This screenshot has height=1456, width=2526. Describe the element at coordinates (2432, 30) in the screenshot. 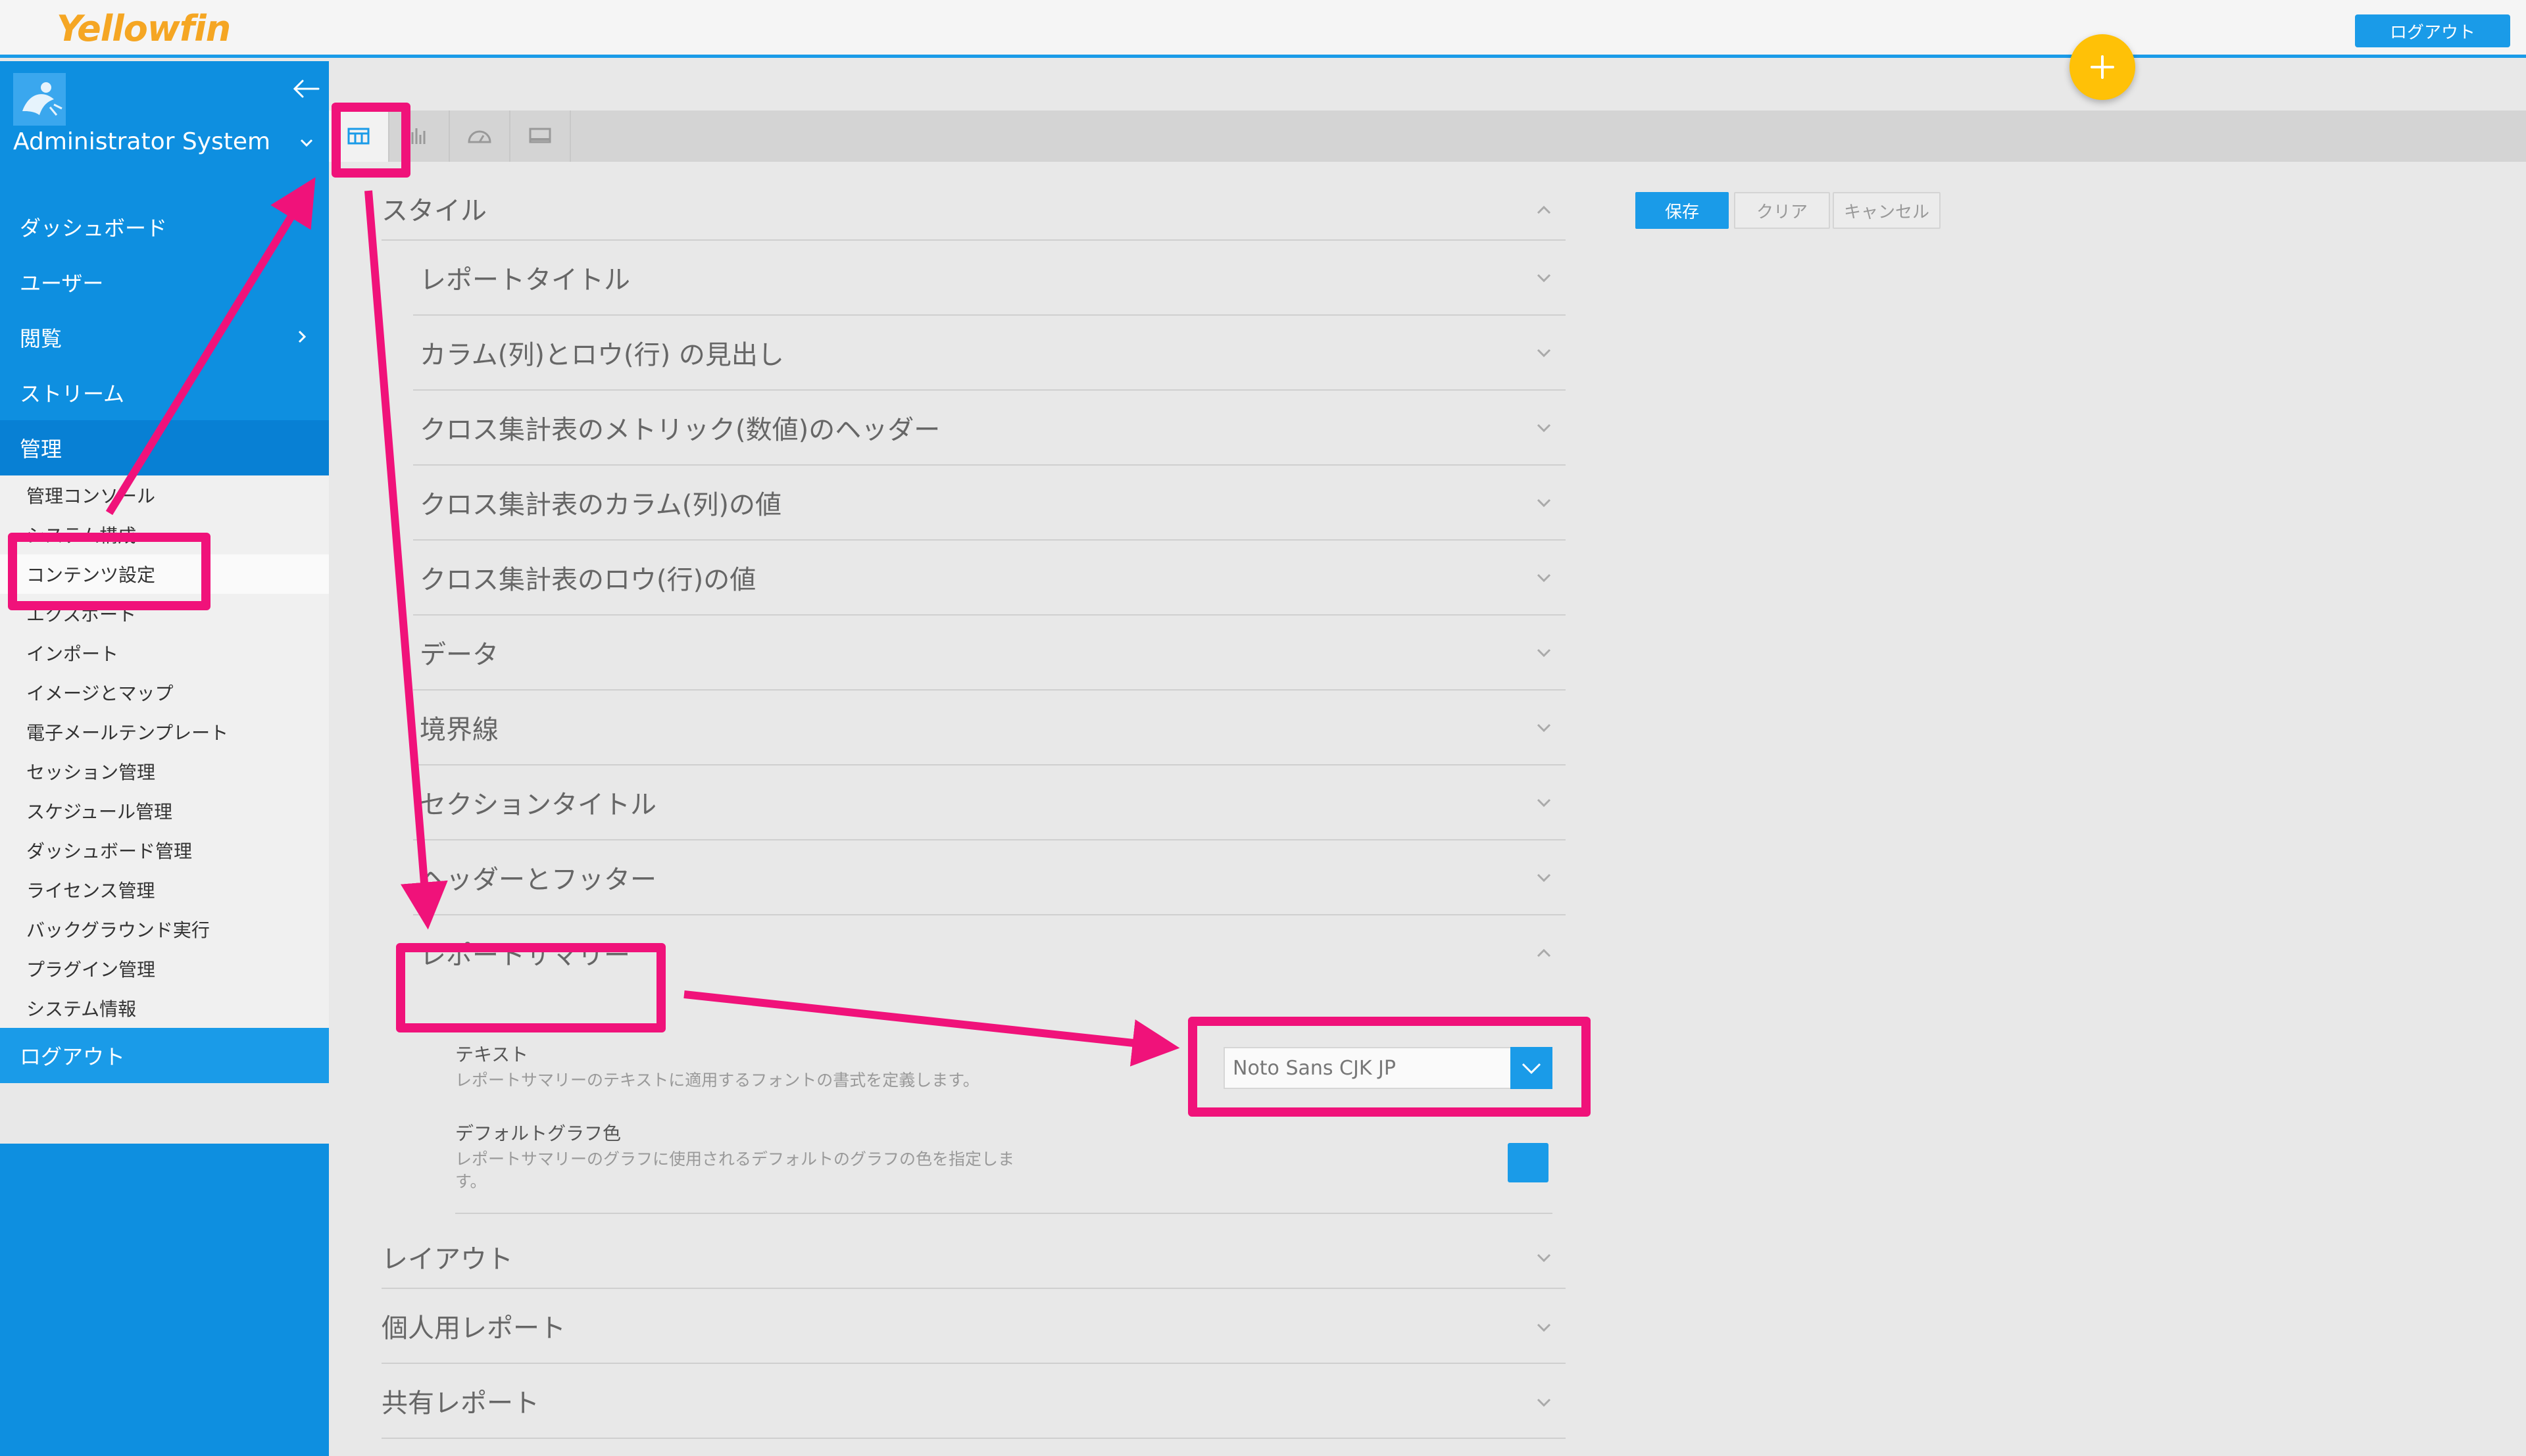

I see `top-logout-button: ログアウト` at that location.